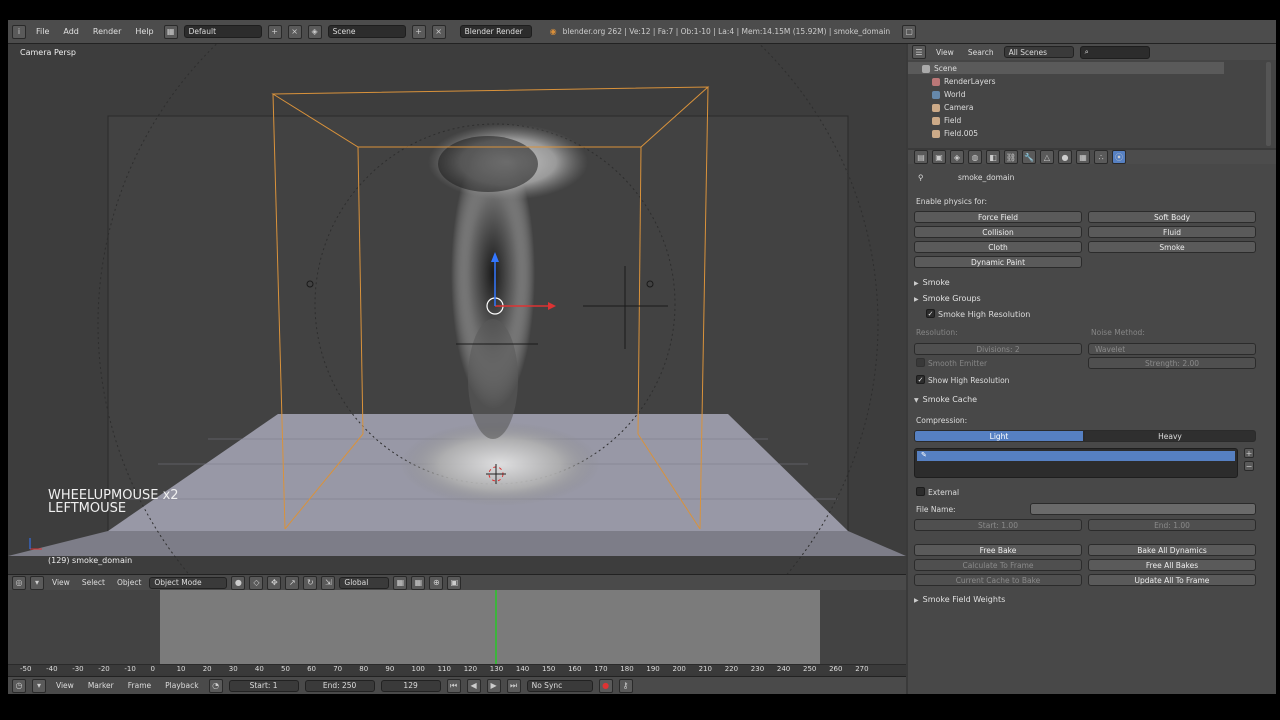 This screenshot has width=1280, height=720. I want to click on panel-smoke: ▶ Smoke, so click(932, 282).